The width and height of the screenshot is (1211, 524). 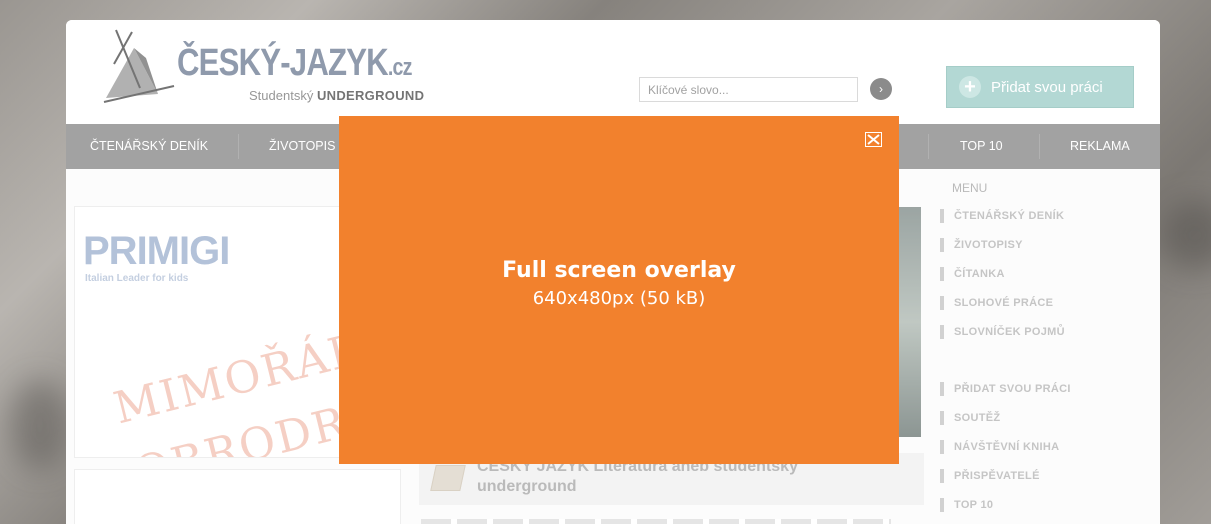 What do you see at coordinates (619, 270) in the screenshot?
I see `overlay-title: Full screen overlay` at bounding box center [619, 270].